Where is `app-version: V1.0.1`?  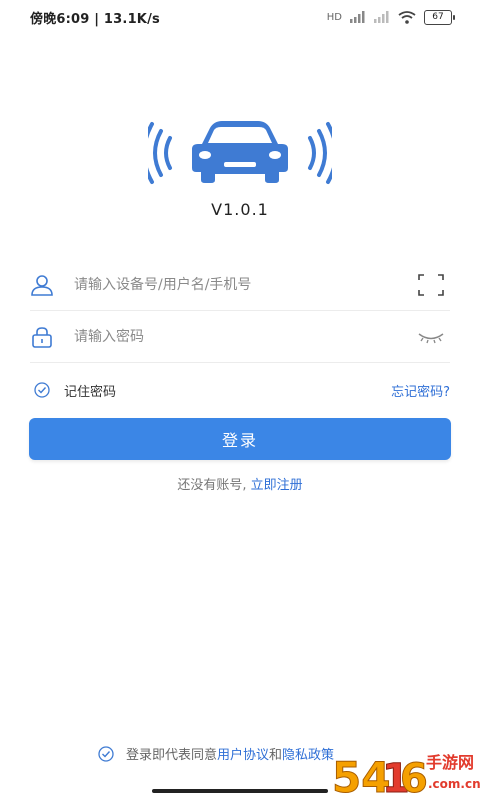 app-version: V1.0.1 is located at coordinates (240, 209).